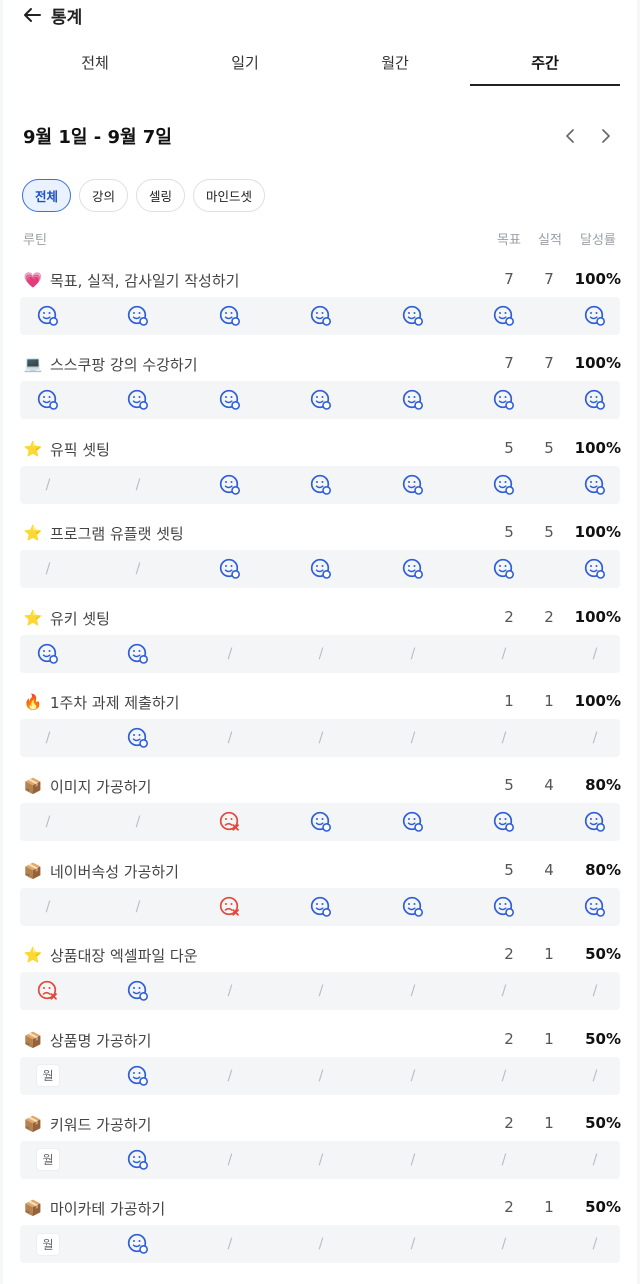 Image resolution: width=640 pixels, height=1284 pixels. What do you see at coordinates (47, 195) in the screenshot?
I see `filter-chip-all: 전체` at bounding box center [47, 195].